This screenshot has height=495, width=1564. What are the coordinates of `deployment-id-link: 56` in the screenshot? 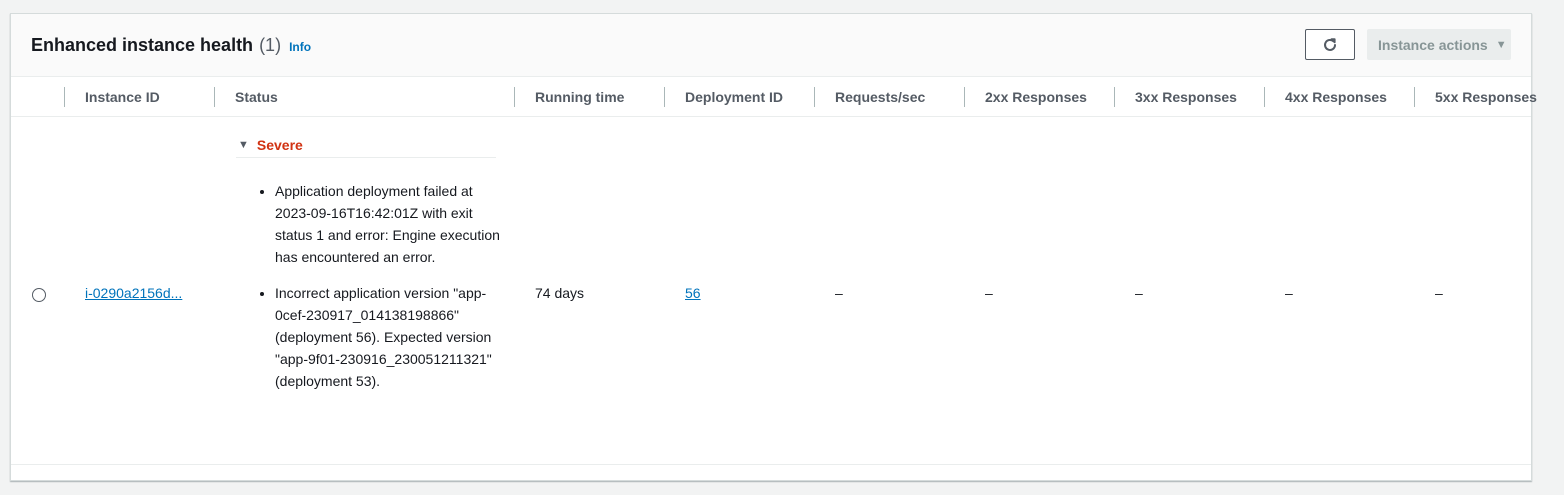 It's located at (693, 293).